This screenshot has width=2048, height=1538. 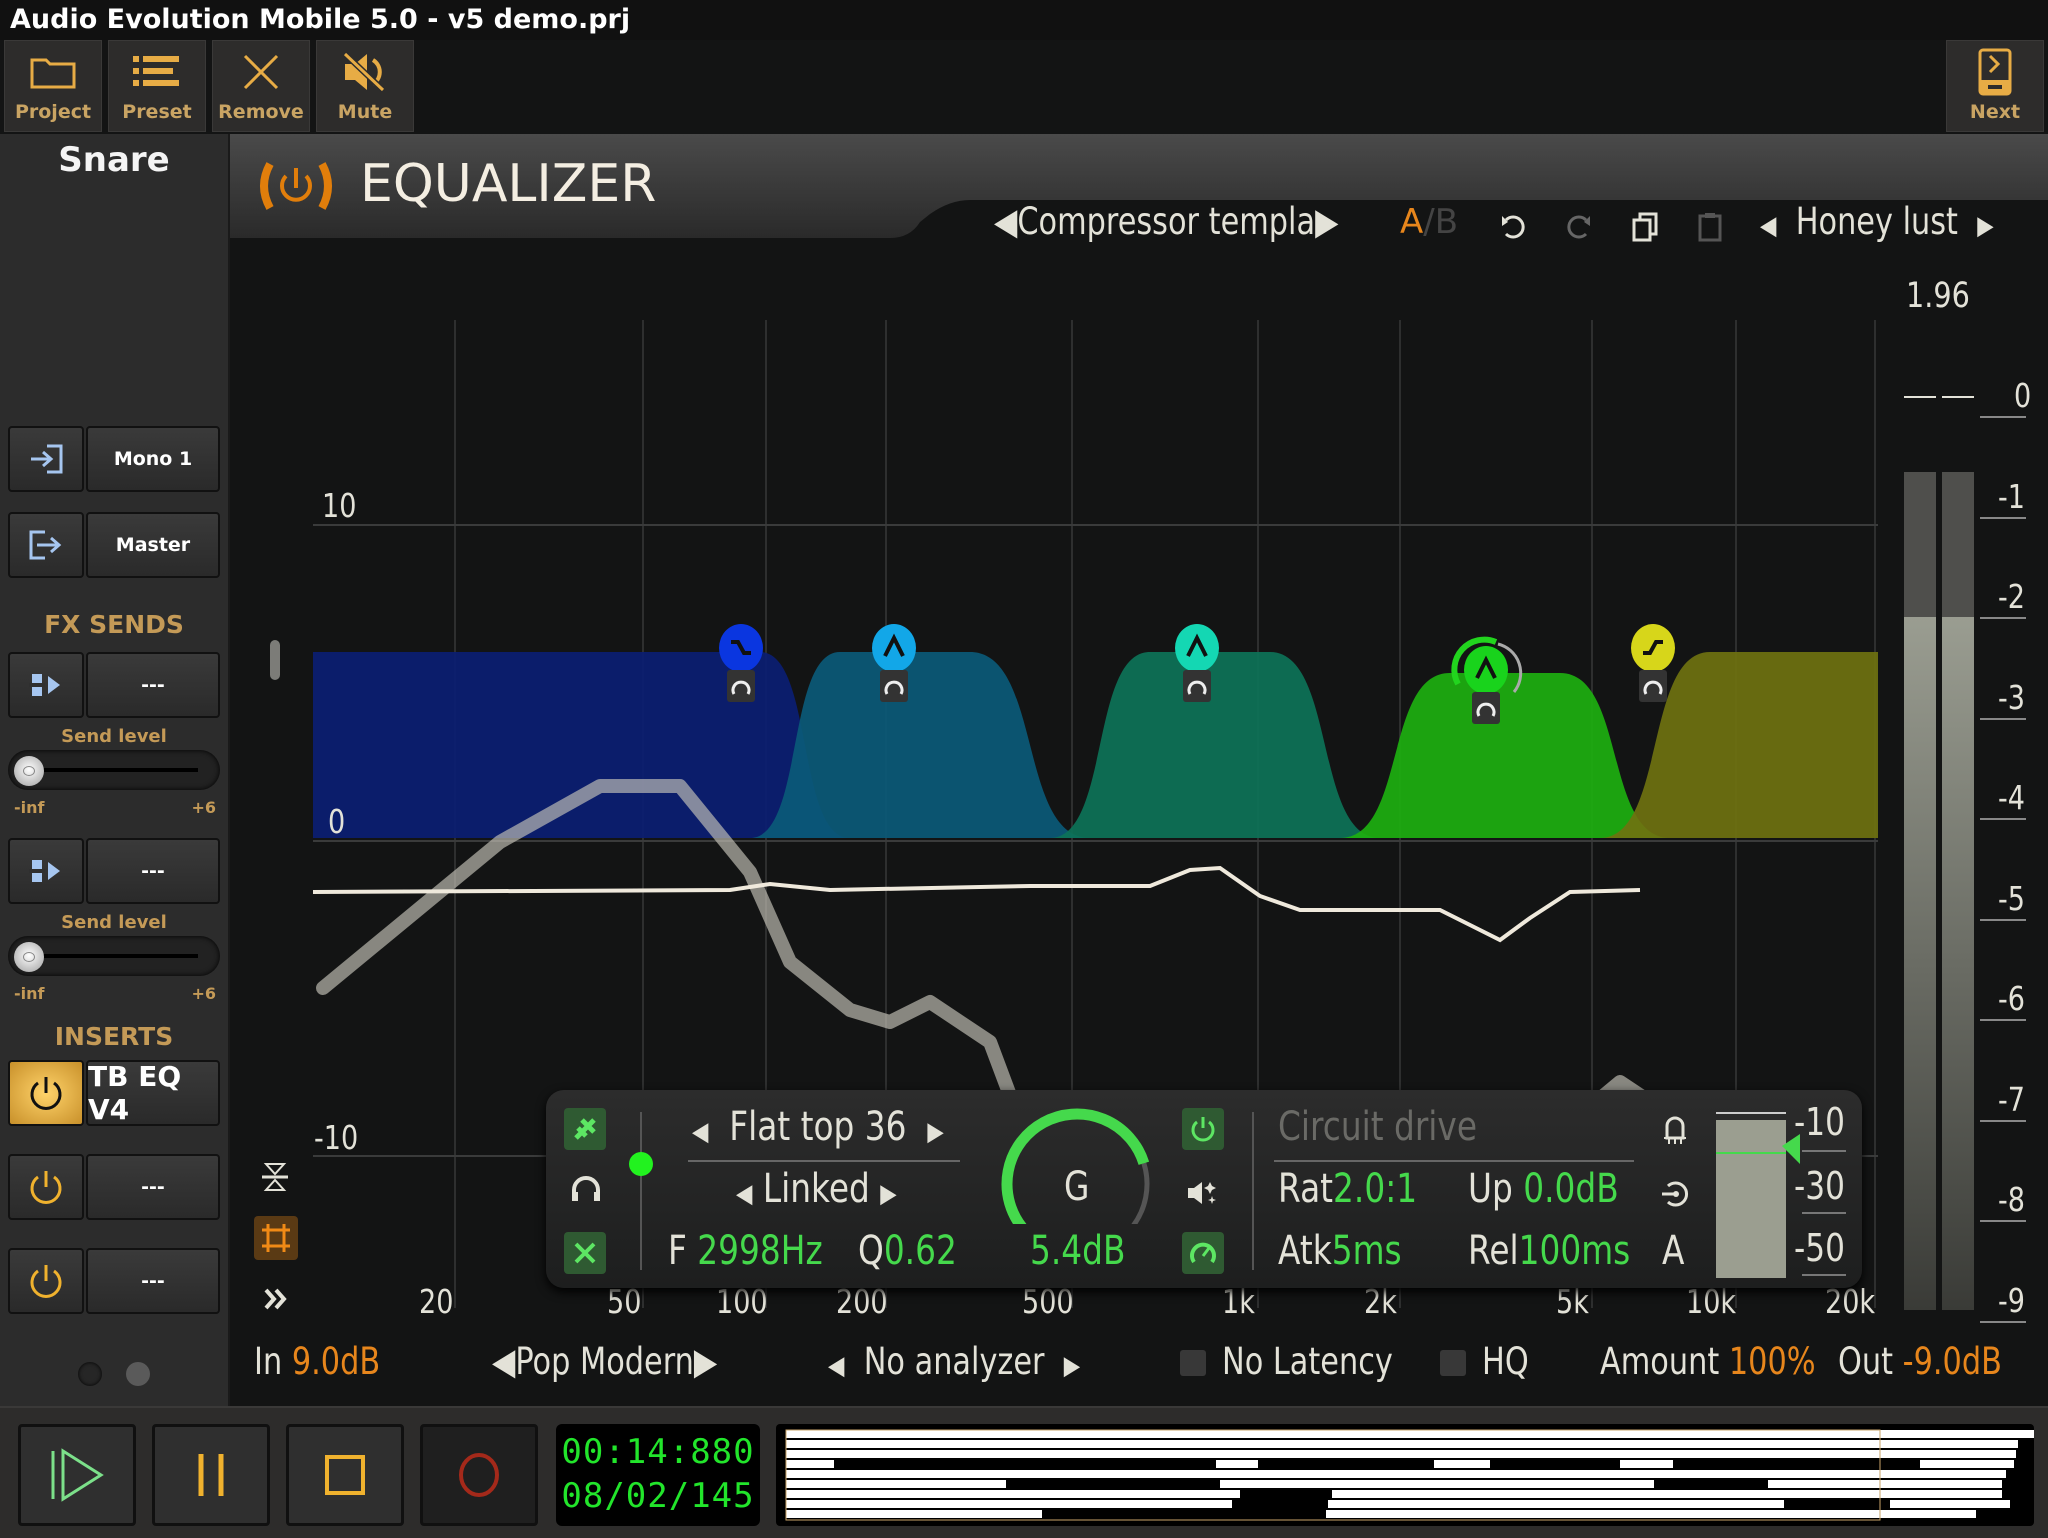 I want to click on input-icon-button, so click(x=46, y=459).